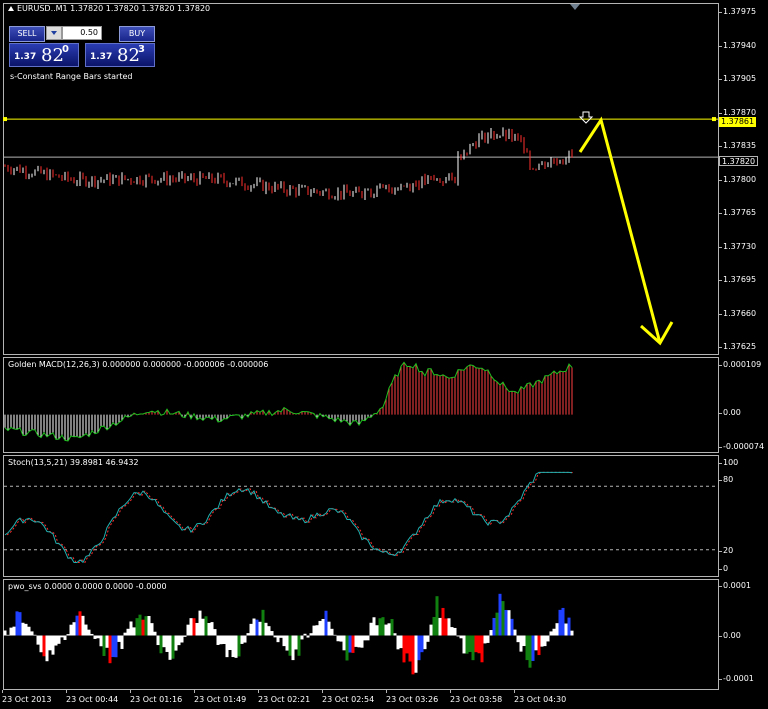  I want to click on yellow-arrow-line, so click(620, 230).